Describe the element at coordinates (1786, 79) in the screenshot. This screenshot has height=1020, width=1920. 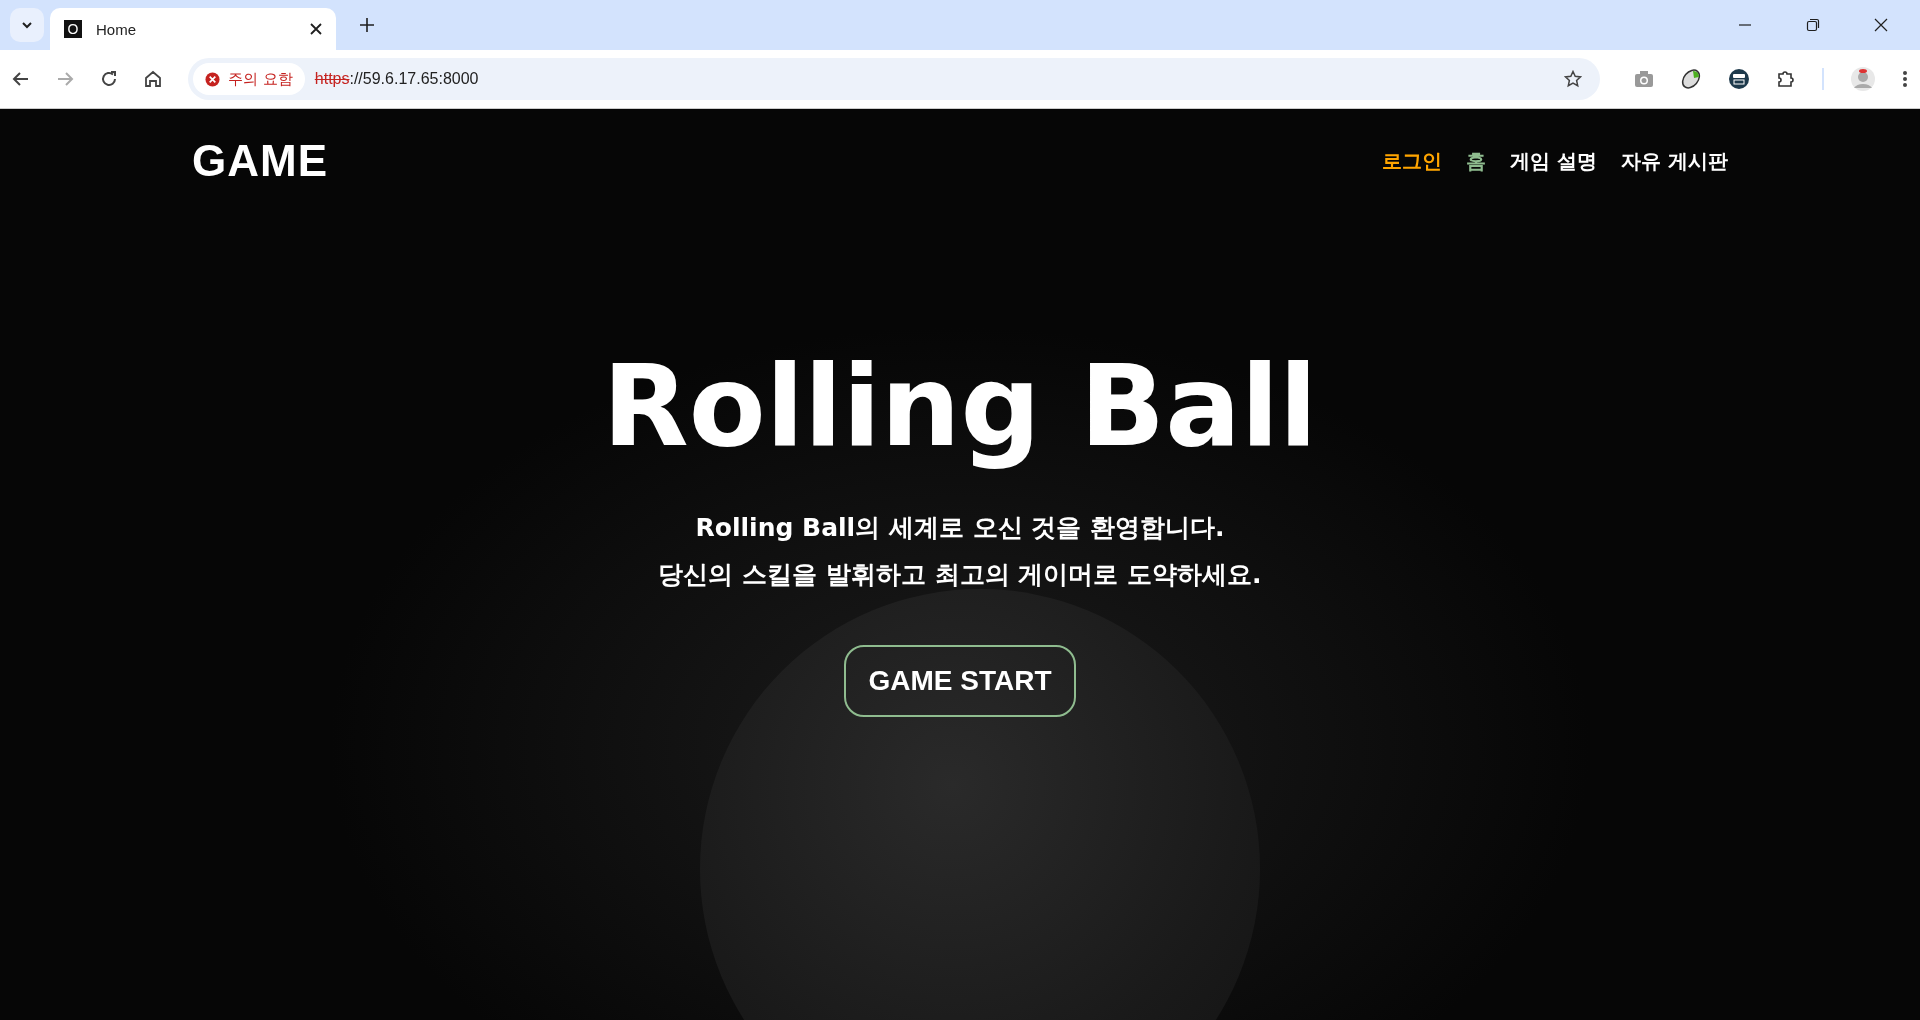
I see `puzzle-icon` at that location.